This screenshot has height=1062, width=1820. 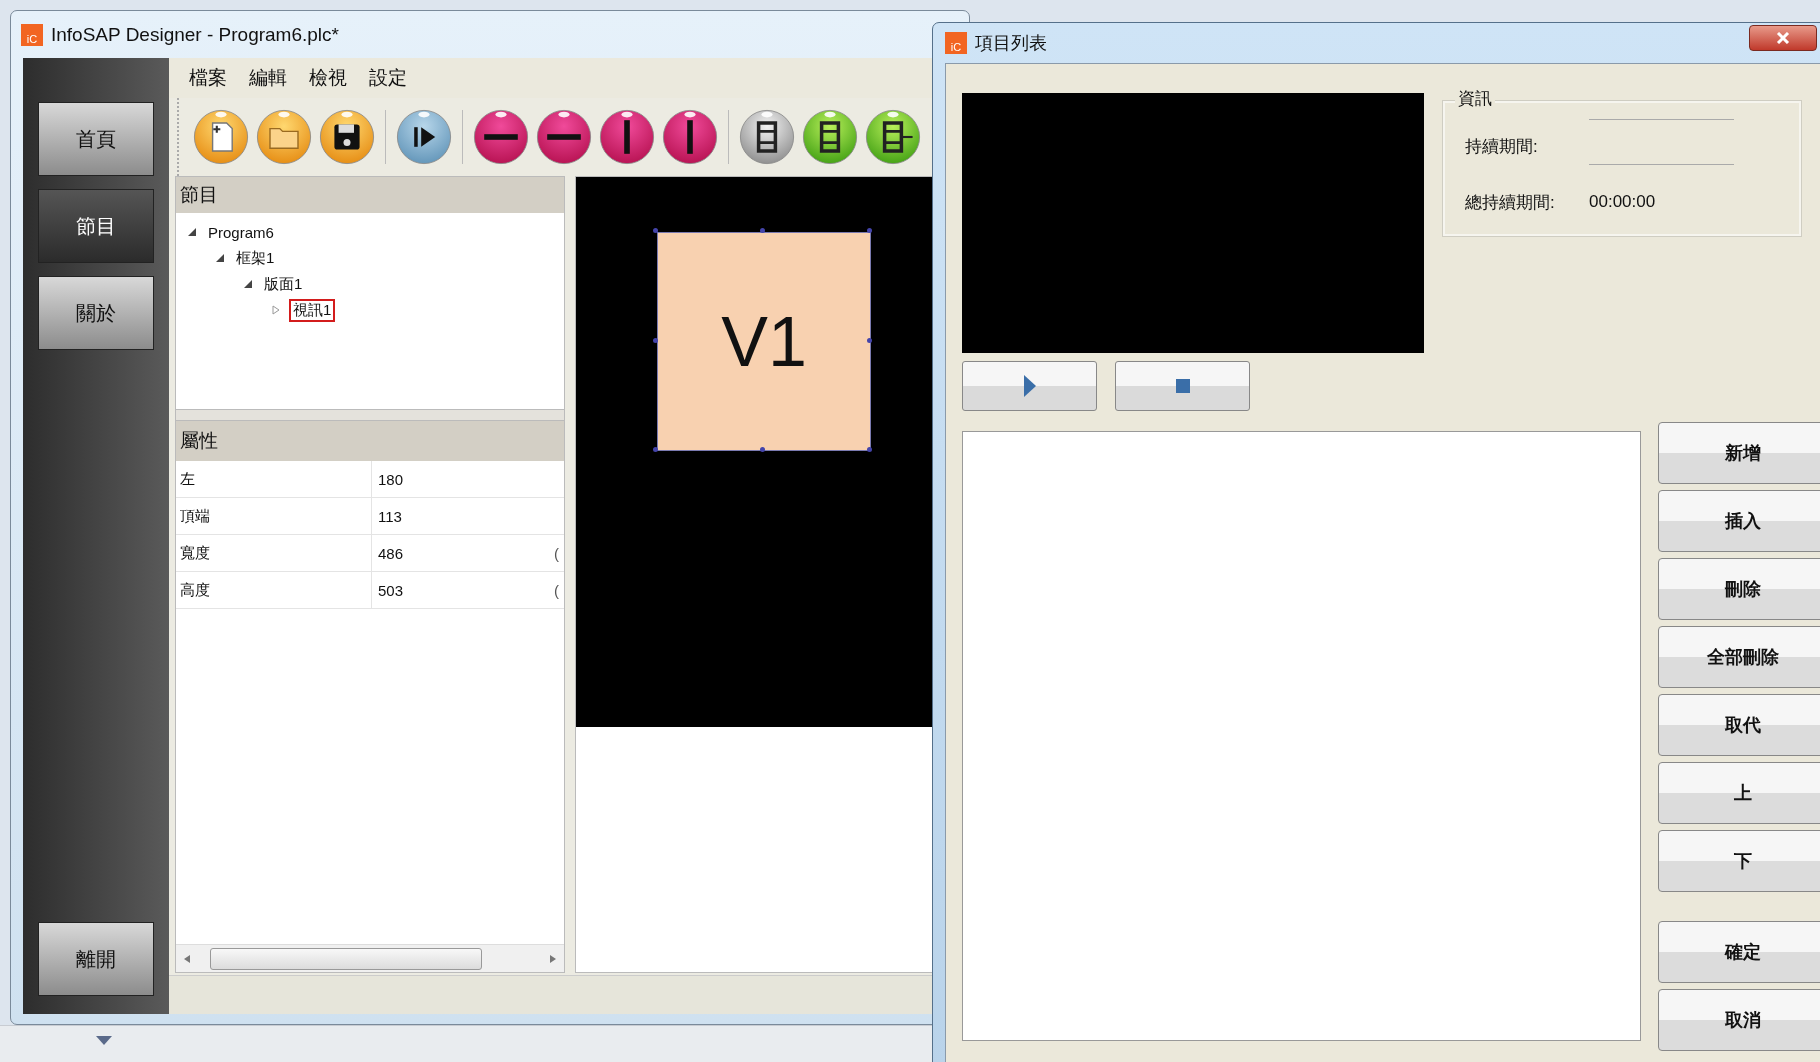 What do you see at coordinates (96, 139) in the screenshot?
I see `nav-button: 首頁` at bounding box center [96, 139].